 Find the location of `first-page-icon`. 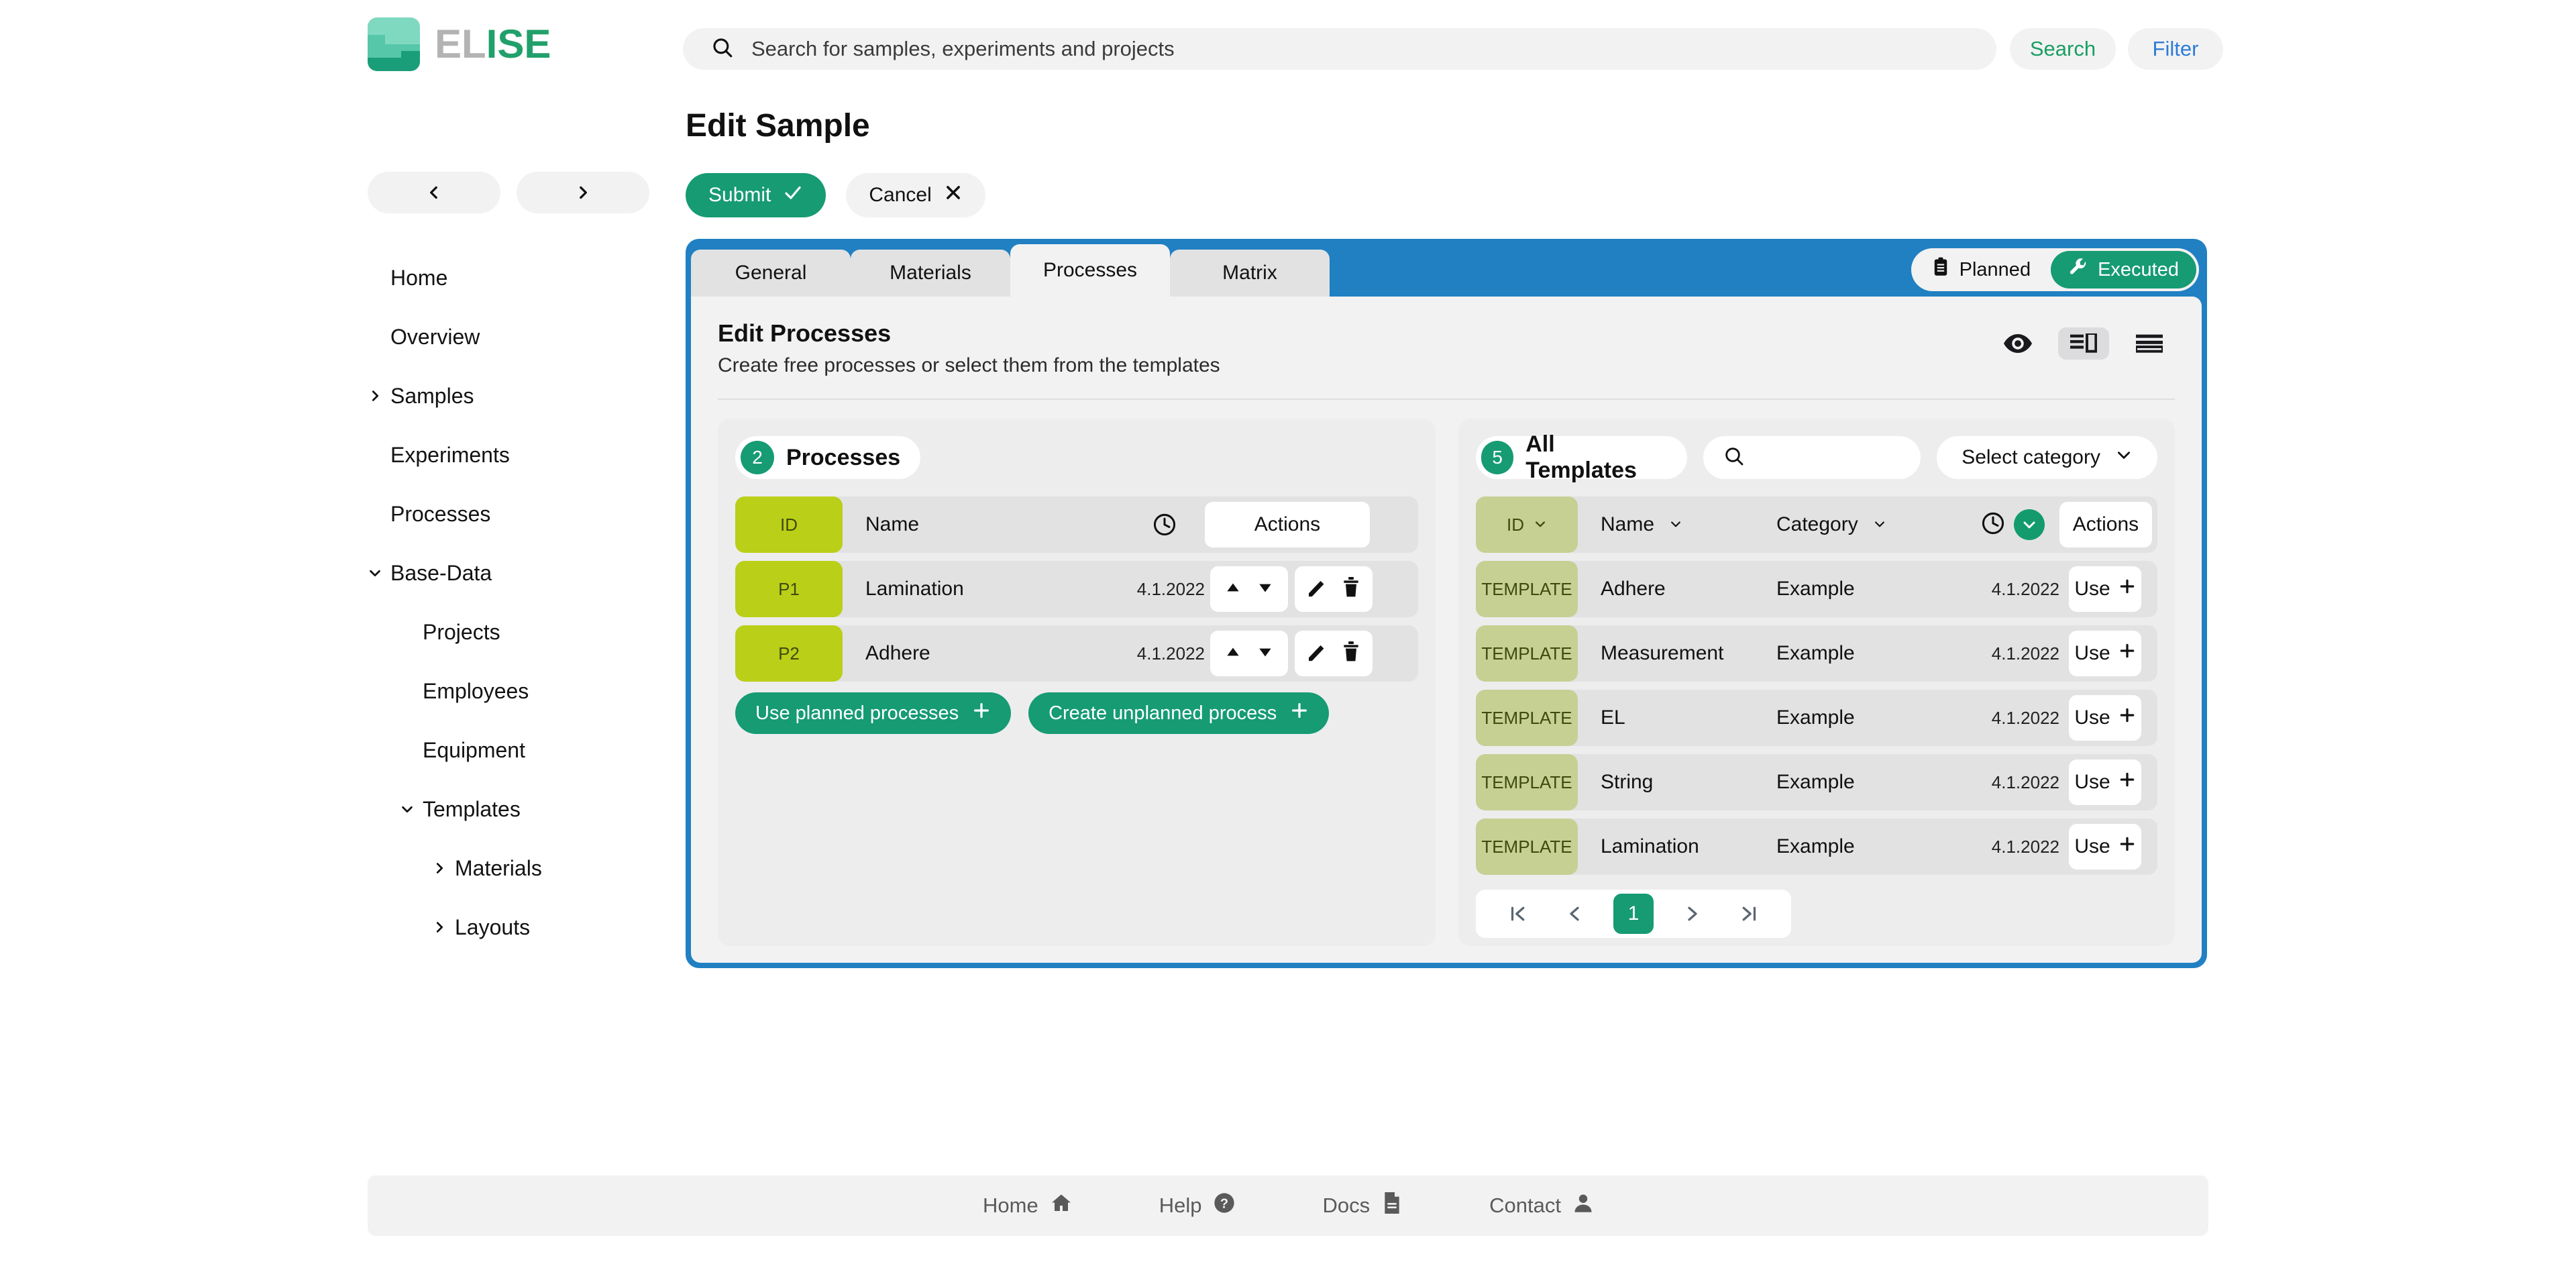

first-page-icon is located at coordinates (1517, 914).